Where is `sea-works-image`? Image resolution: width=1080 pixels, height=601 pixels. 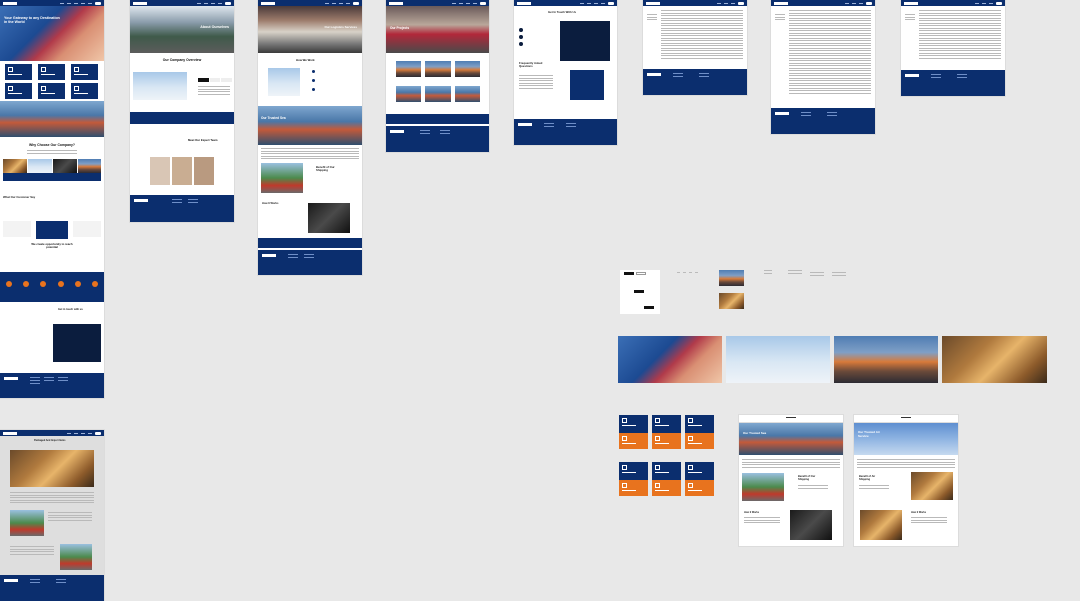
sea-works-image is located at coordinates (811, 525).